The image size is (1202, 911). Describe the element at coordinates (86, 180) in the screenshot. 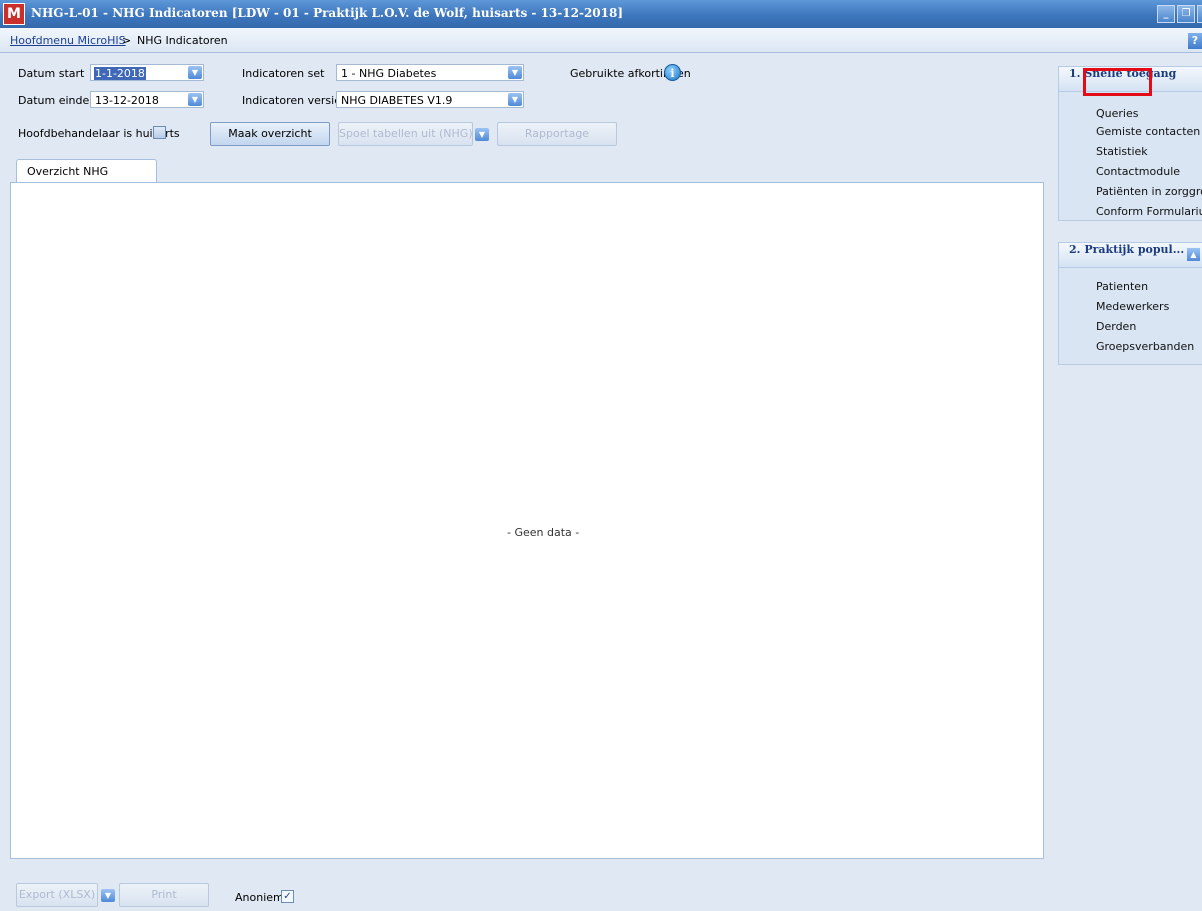

I see `tab-overzicht-nhg-indicatoren: Overzicht NHG Indicatoren` at that location.